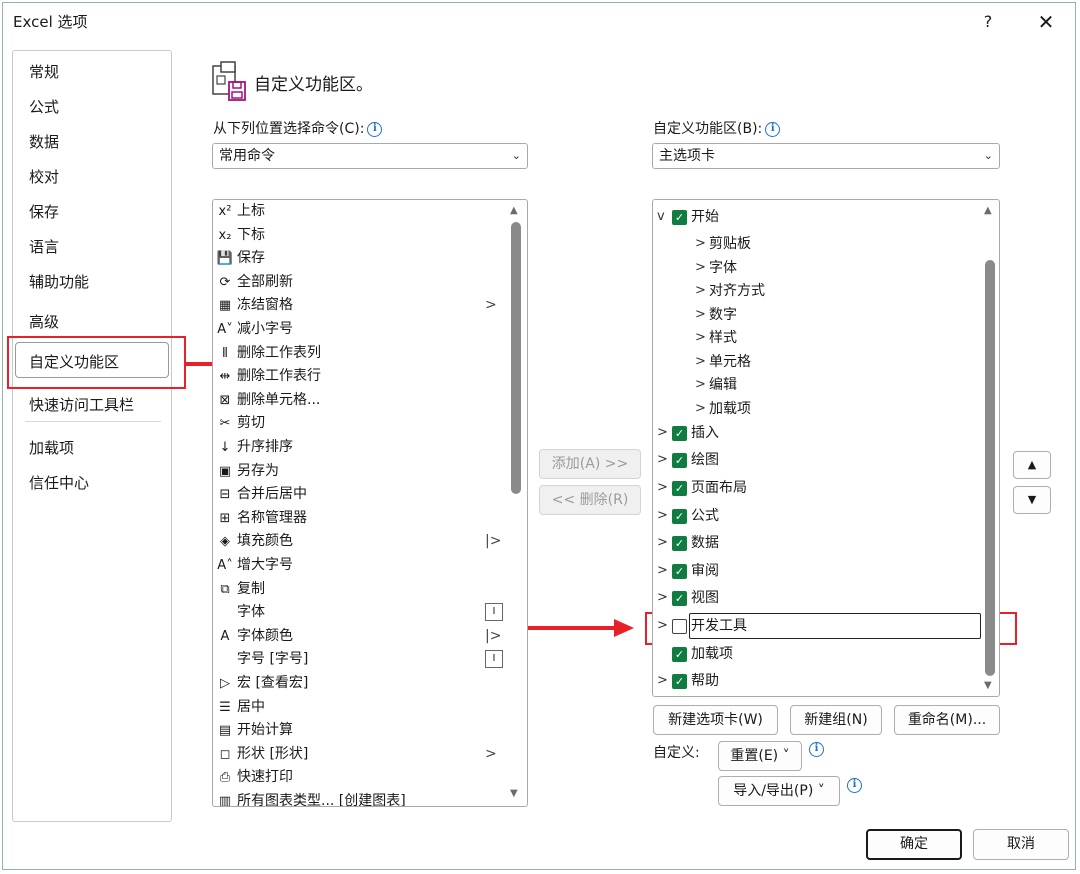 The image size is (1080, 874). What do you see at coordinates (360, 636) in the screenshot?
I see `command-item: A 字体颜色 |>` at bounding box center [360, 636].